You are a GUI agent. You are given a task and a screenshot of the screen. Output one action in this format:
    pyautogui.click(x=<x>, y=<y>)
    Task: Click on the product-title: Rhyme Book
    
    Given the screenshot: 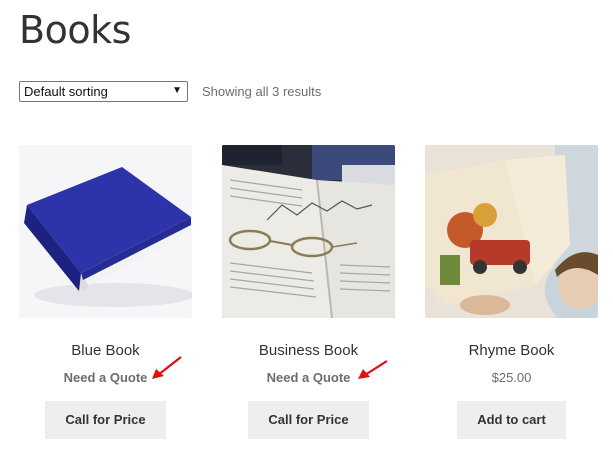 What is the action you would take?
    pyautogui.click(x=511, y=350)
    